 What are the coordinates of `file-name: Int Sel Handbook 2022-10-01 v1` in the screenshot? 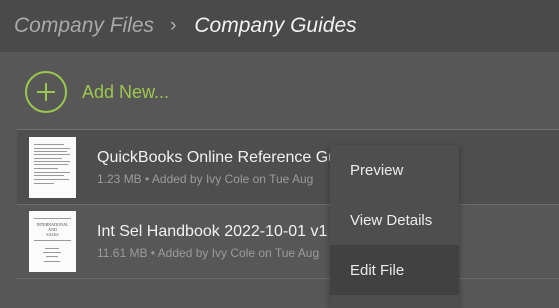 It's located at (212, 232).